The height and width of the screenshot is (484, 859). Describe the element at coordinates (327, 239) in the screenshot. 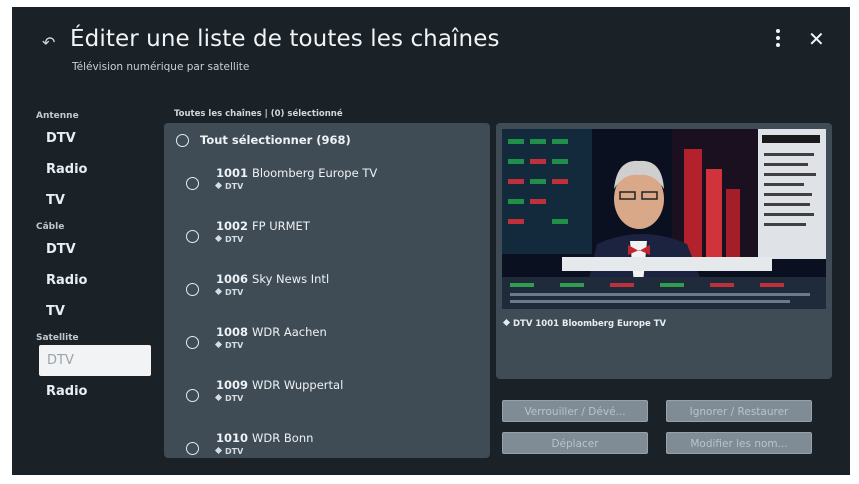

I see `channel-row: 1002 FP URMET DTV` at that location.